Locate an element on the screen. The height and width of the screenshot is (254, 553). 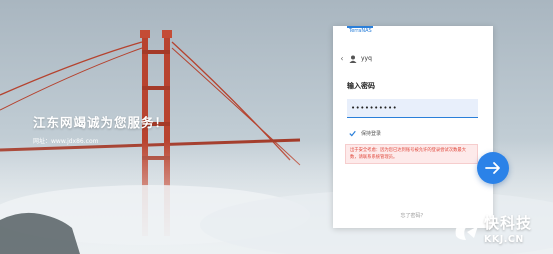
promo-title: 江东网竭诚为您服务！ is located at coordinates (101, 122).